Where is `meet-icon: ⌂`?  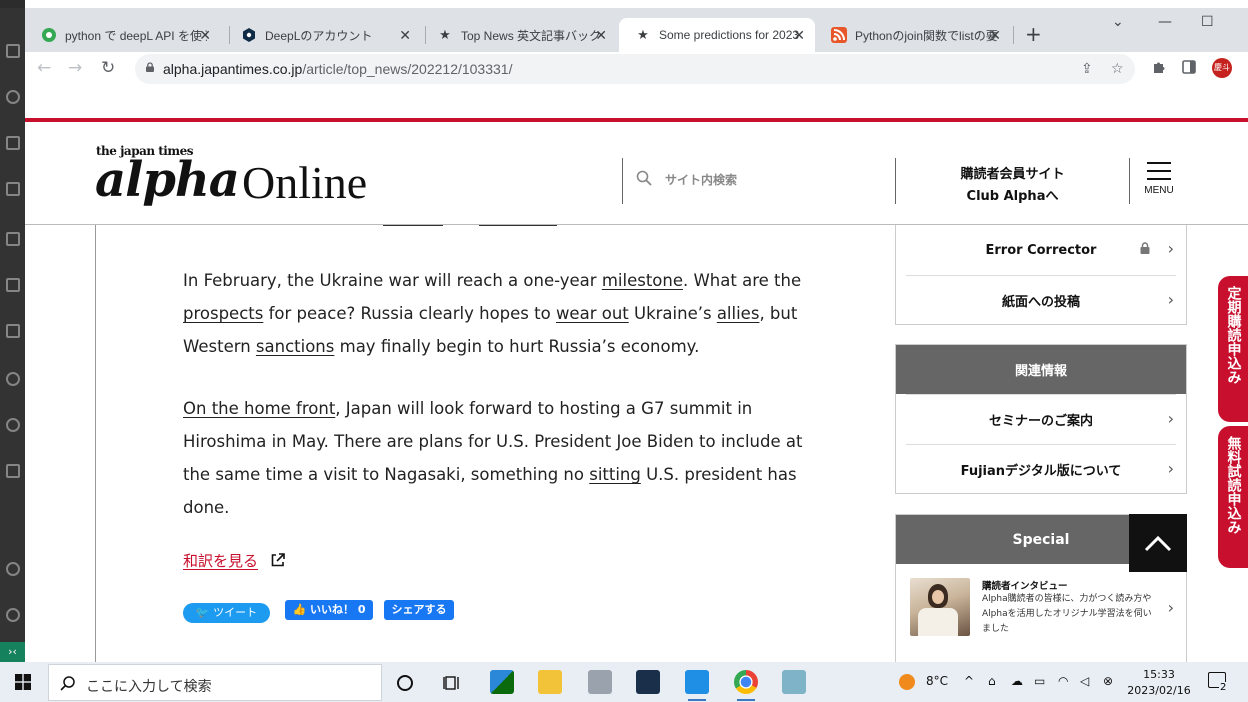 meet-icon: ⌂ is located at coordinates (992, 681).